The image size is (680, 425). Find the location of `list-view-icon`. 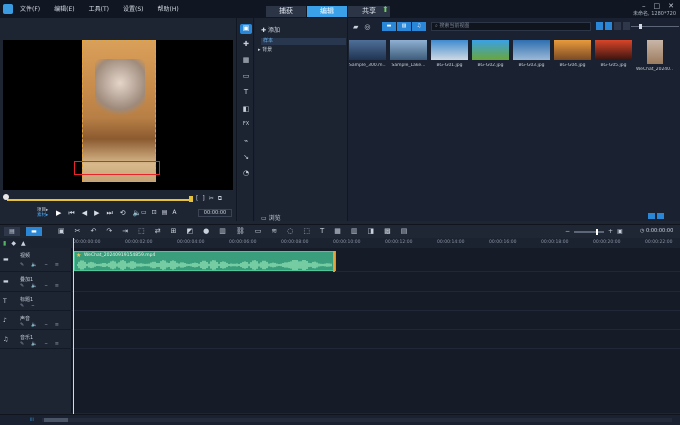

list-view-icon is located at coordinates (617, 26).